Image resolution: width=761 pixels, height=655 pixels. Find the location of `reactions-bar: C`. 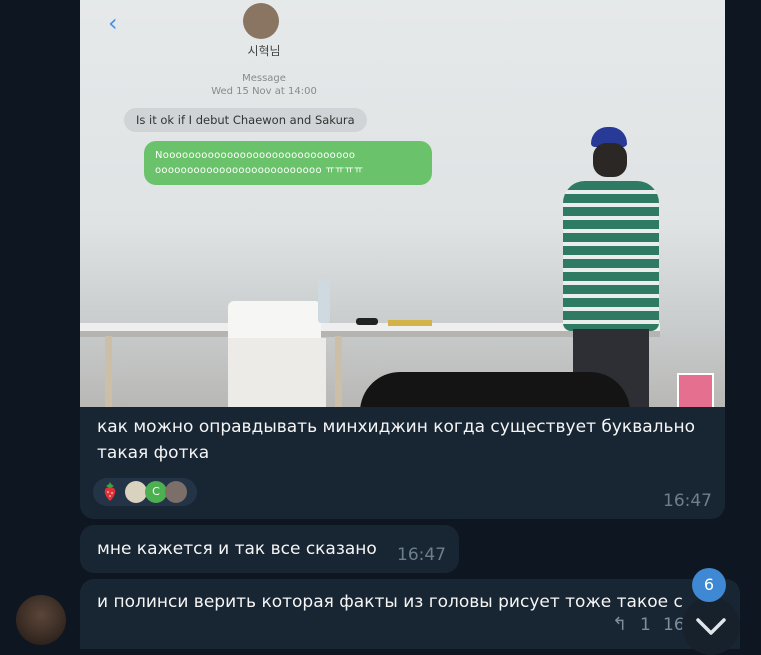

reactions-bar: C is located at coordinates (145, 492).